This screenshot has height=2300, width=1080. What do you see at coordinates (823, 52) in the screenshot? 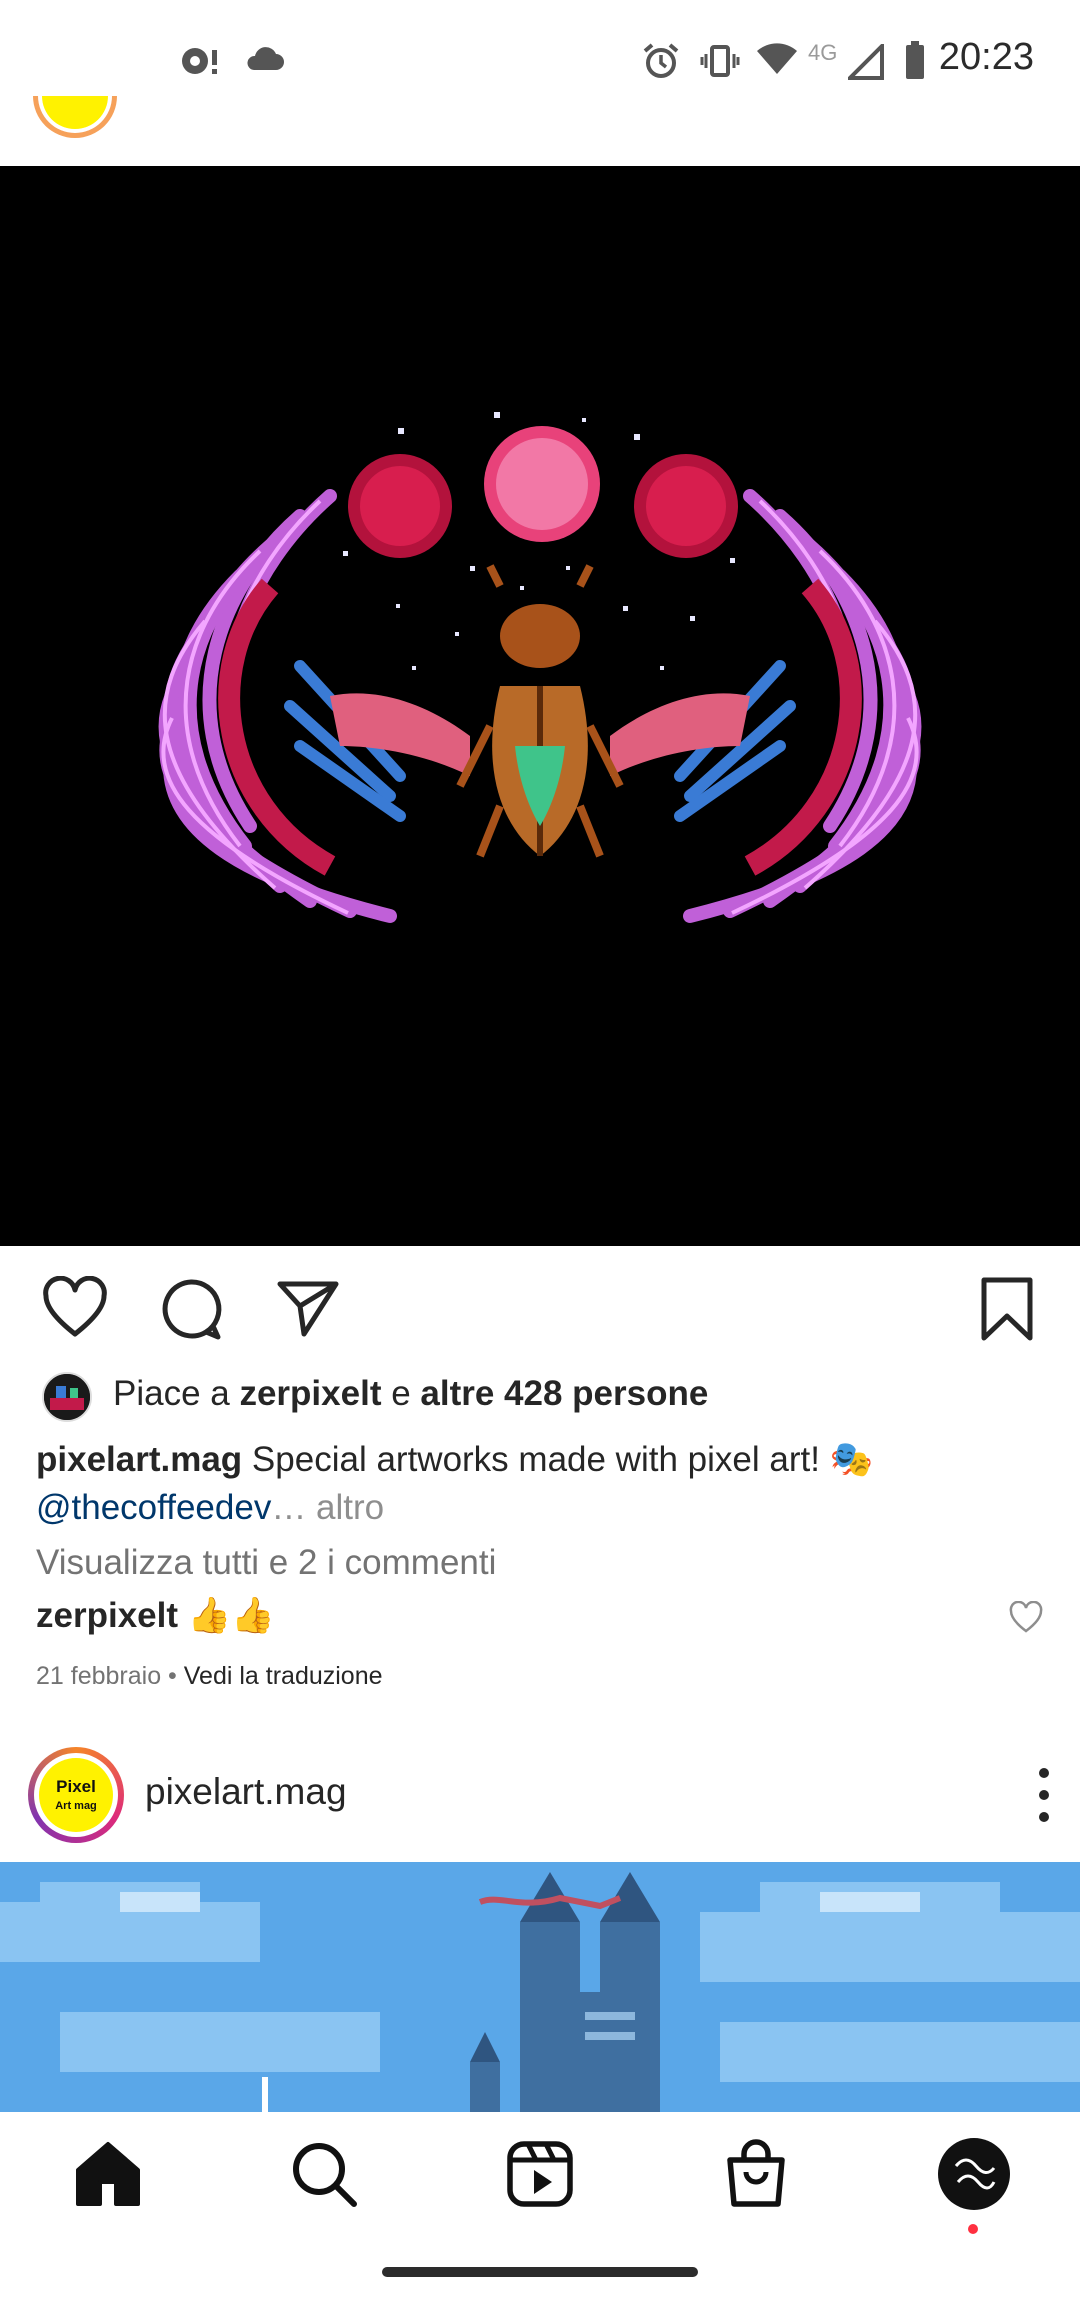
I see `network-type: 4G` at bounding box center [823, 52].